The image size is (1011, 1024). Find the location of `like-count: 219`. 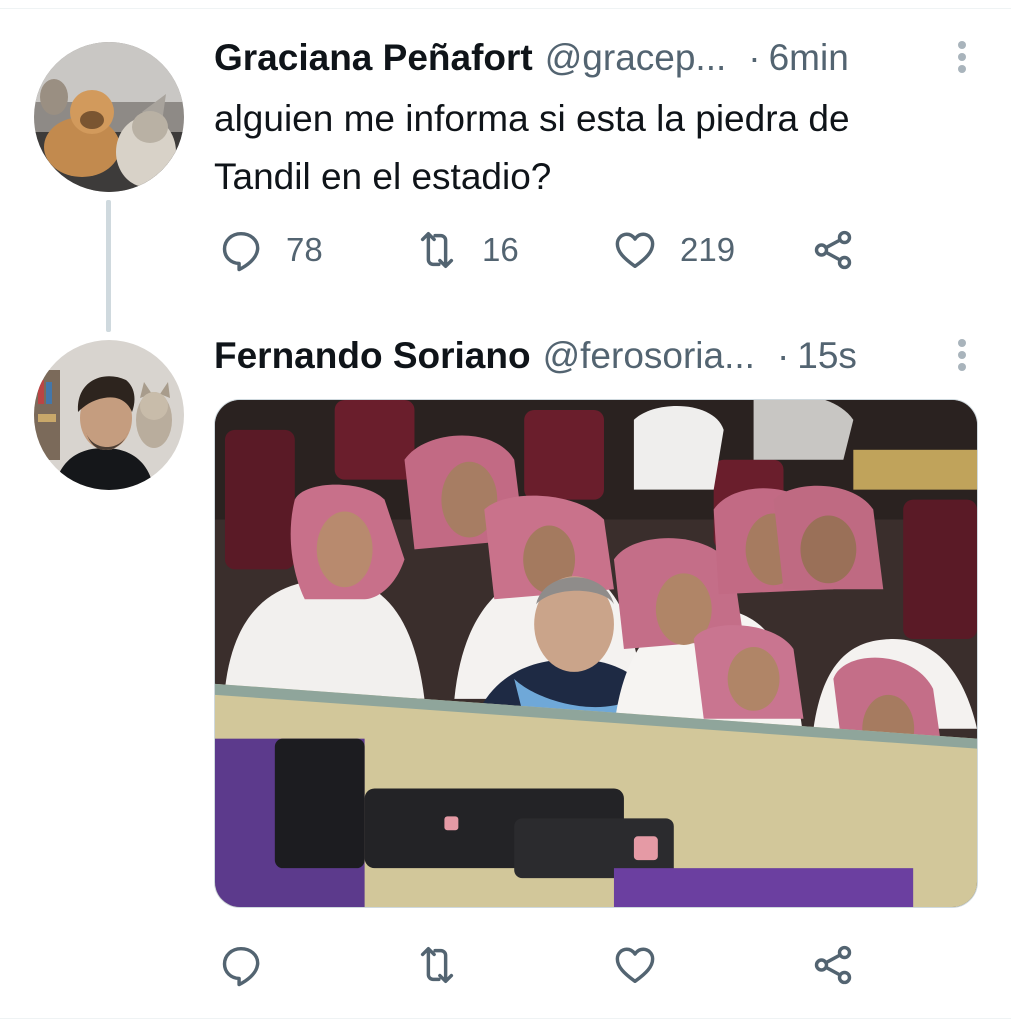

like-count: 219 is located at coordinates (708, 249).